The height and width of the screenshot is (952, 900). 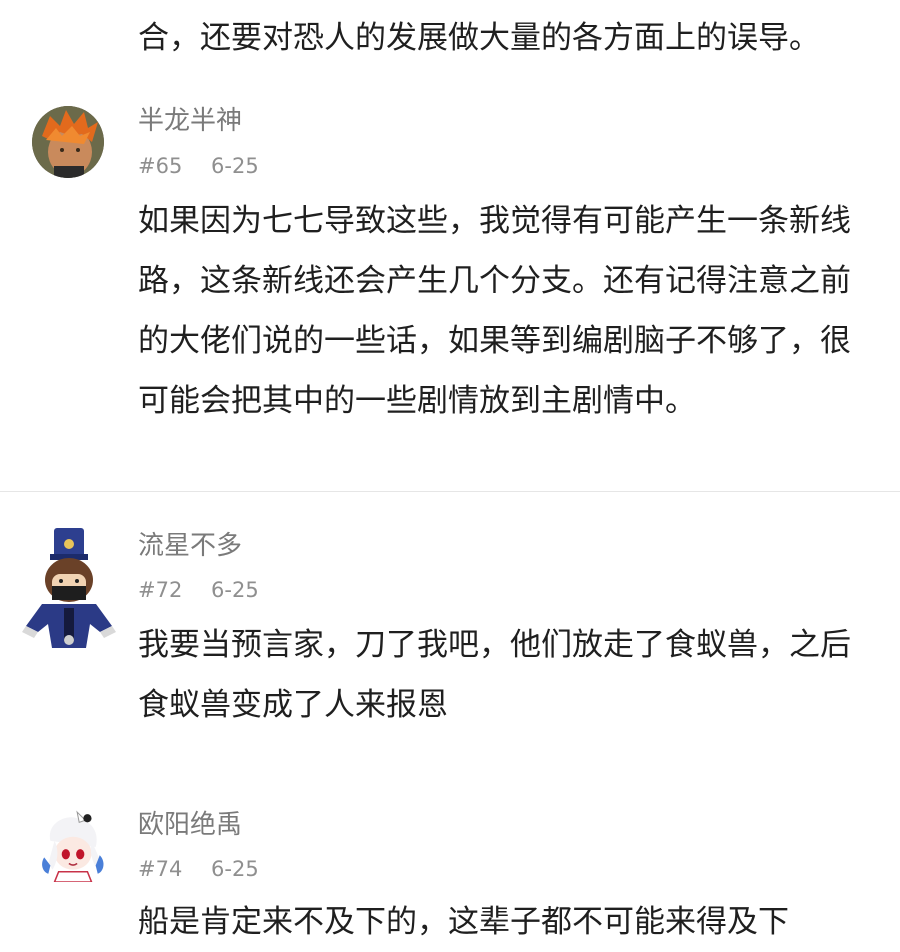 I want to click on comment-content: 船是肯定来不及下的，这辈子都不可能来得及下, so click(x=463, y=922).